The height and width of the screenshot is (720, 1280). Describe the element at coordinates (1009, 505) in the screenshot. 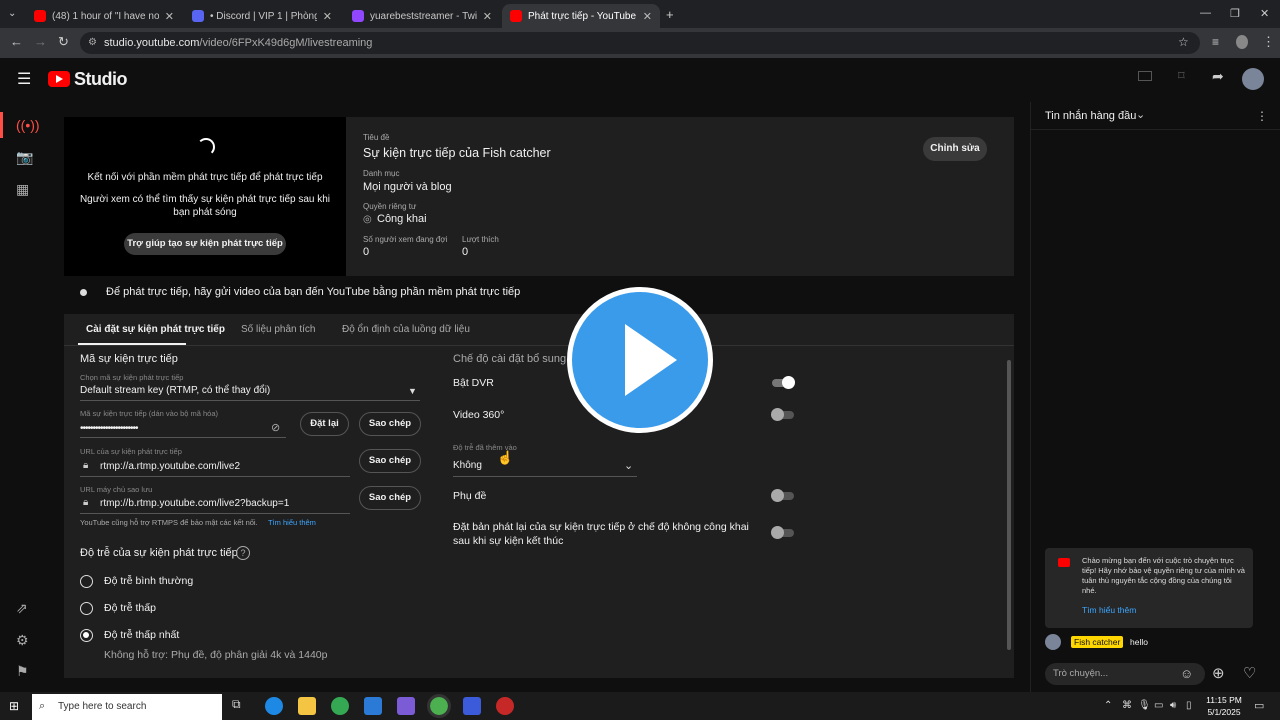

I see `settings-scrollbar` at that location.